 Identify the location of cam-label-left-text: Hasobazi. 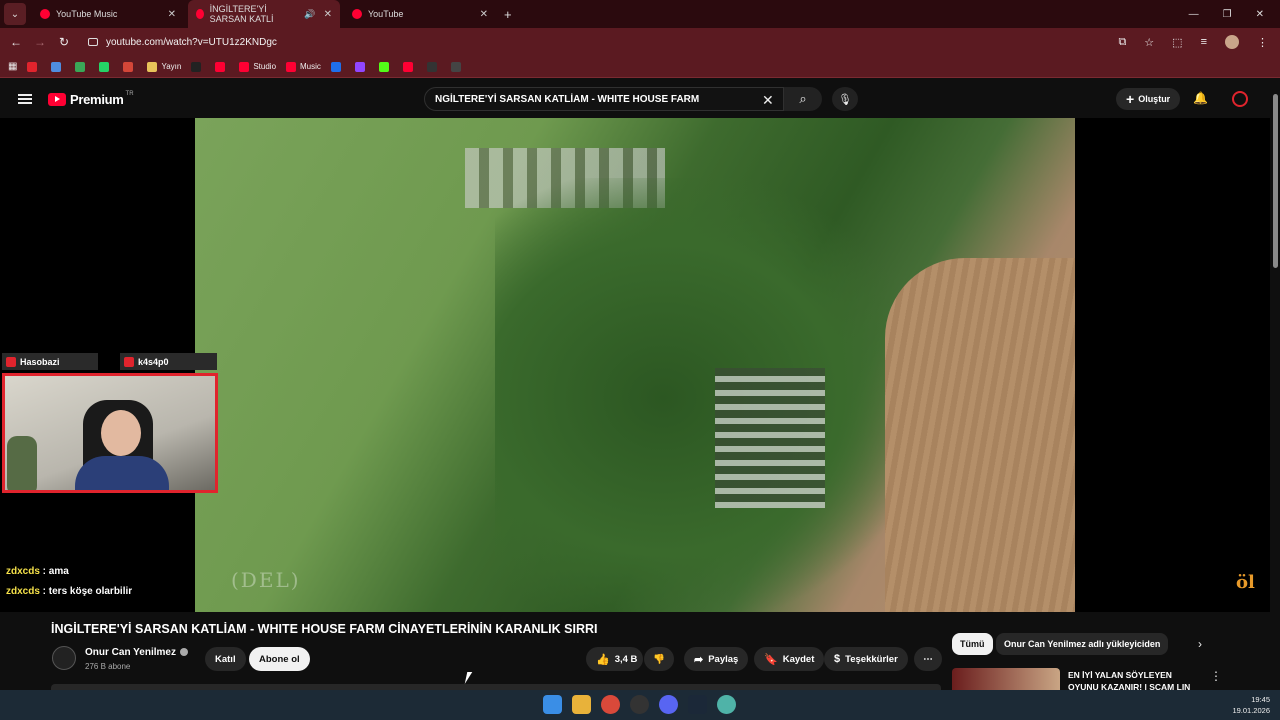
(40, 361).